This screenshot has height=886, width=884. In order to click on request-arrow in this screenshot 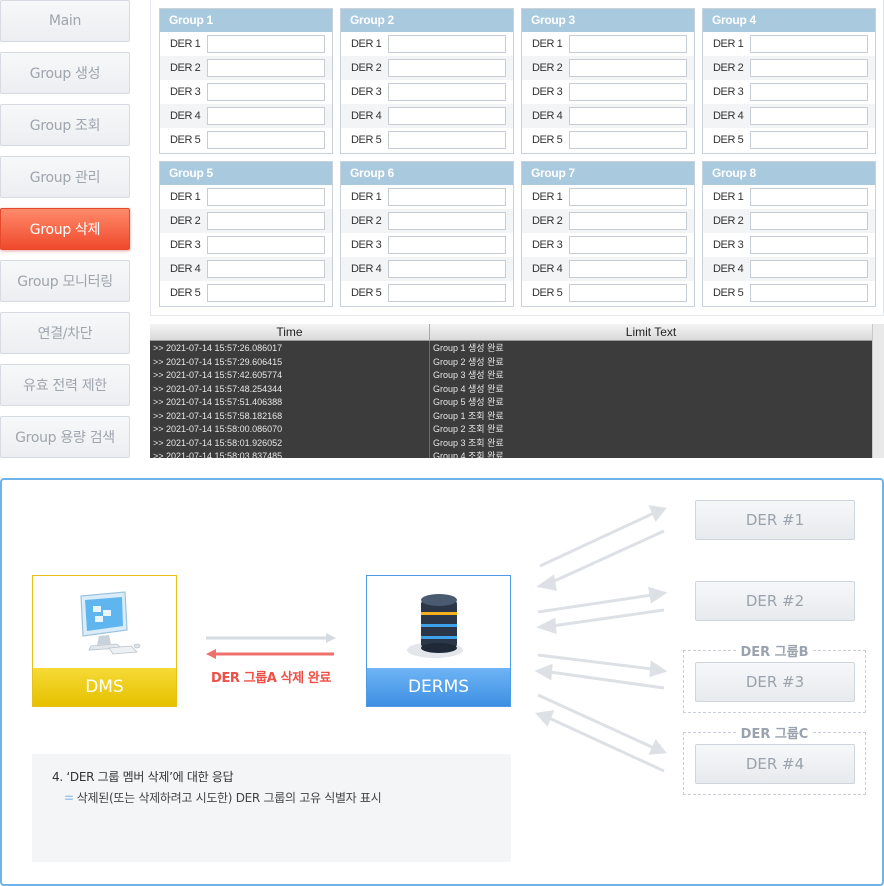, I will do `click(271, 638)`.